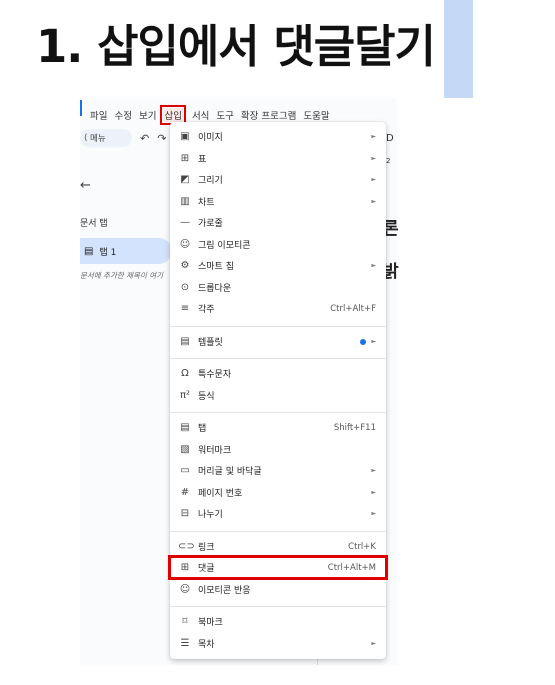  What do you see at coordinates (316, 115) in the screenshot?
I see `menu-help: 도움말` at bounding box center [316, 115].